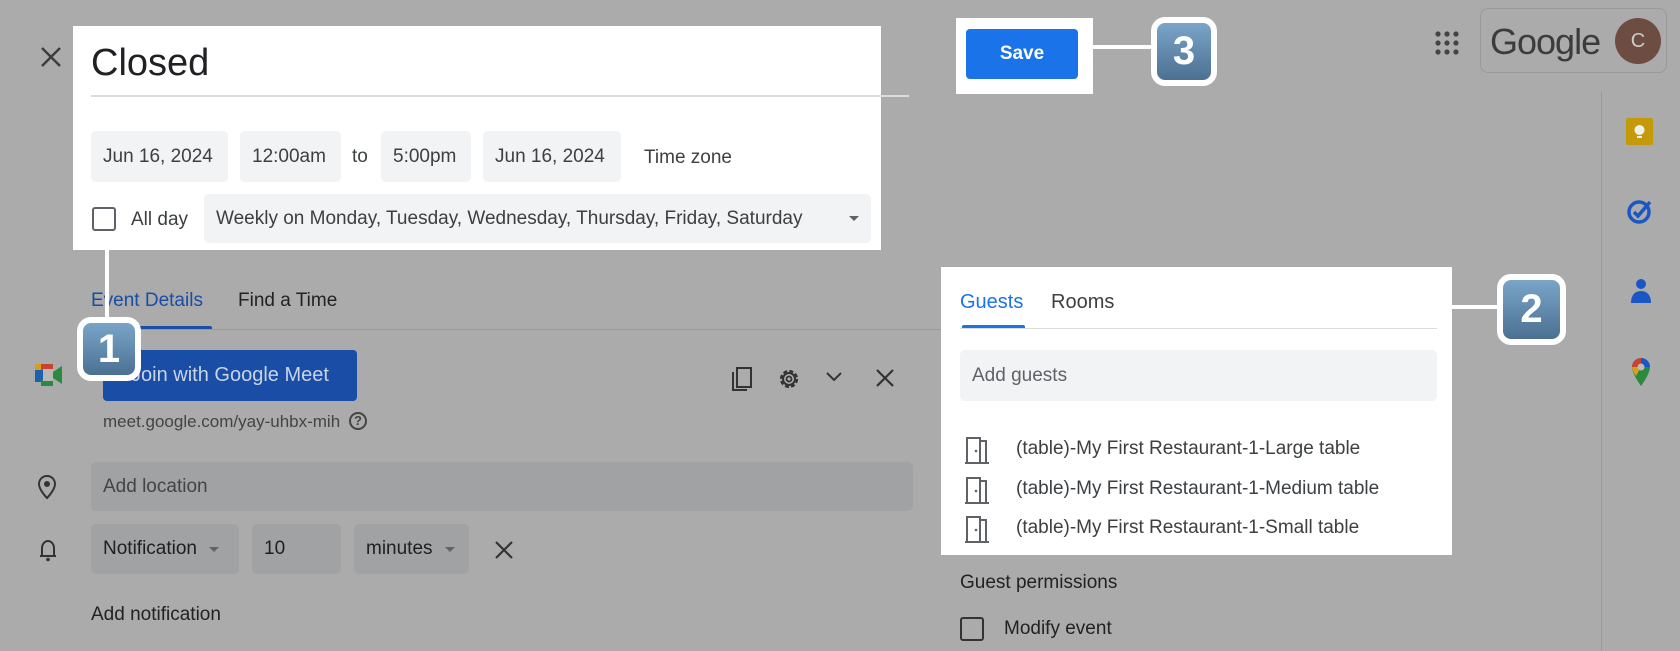 The width and height of the screenshot is (1680, 651). What do you see at coordinates (1184, 51) in the screenshot?
I see `callout-badge-3: 3` at bounding box center [1184, 51].